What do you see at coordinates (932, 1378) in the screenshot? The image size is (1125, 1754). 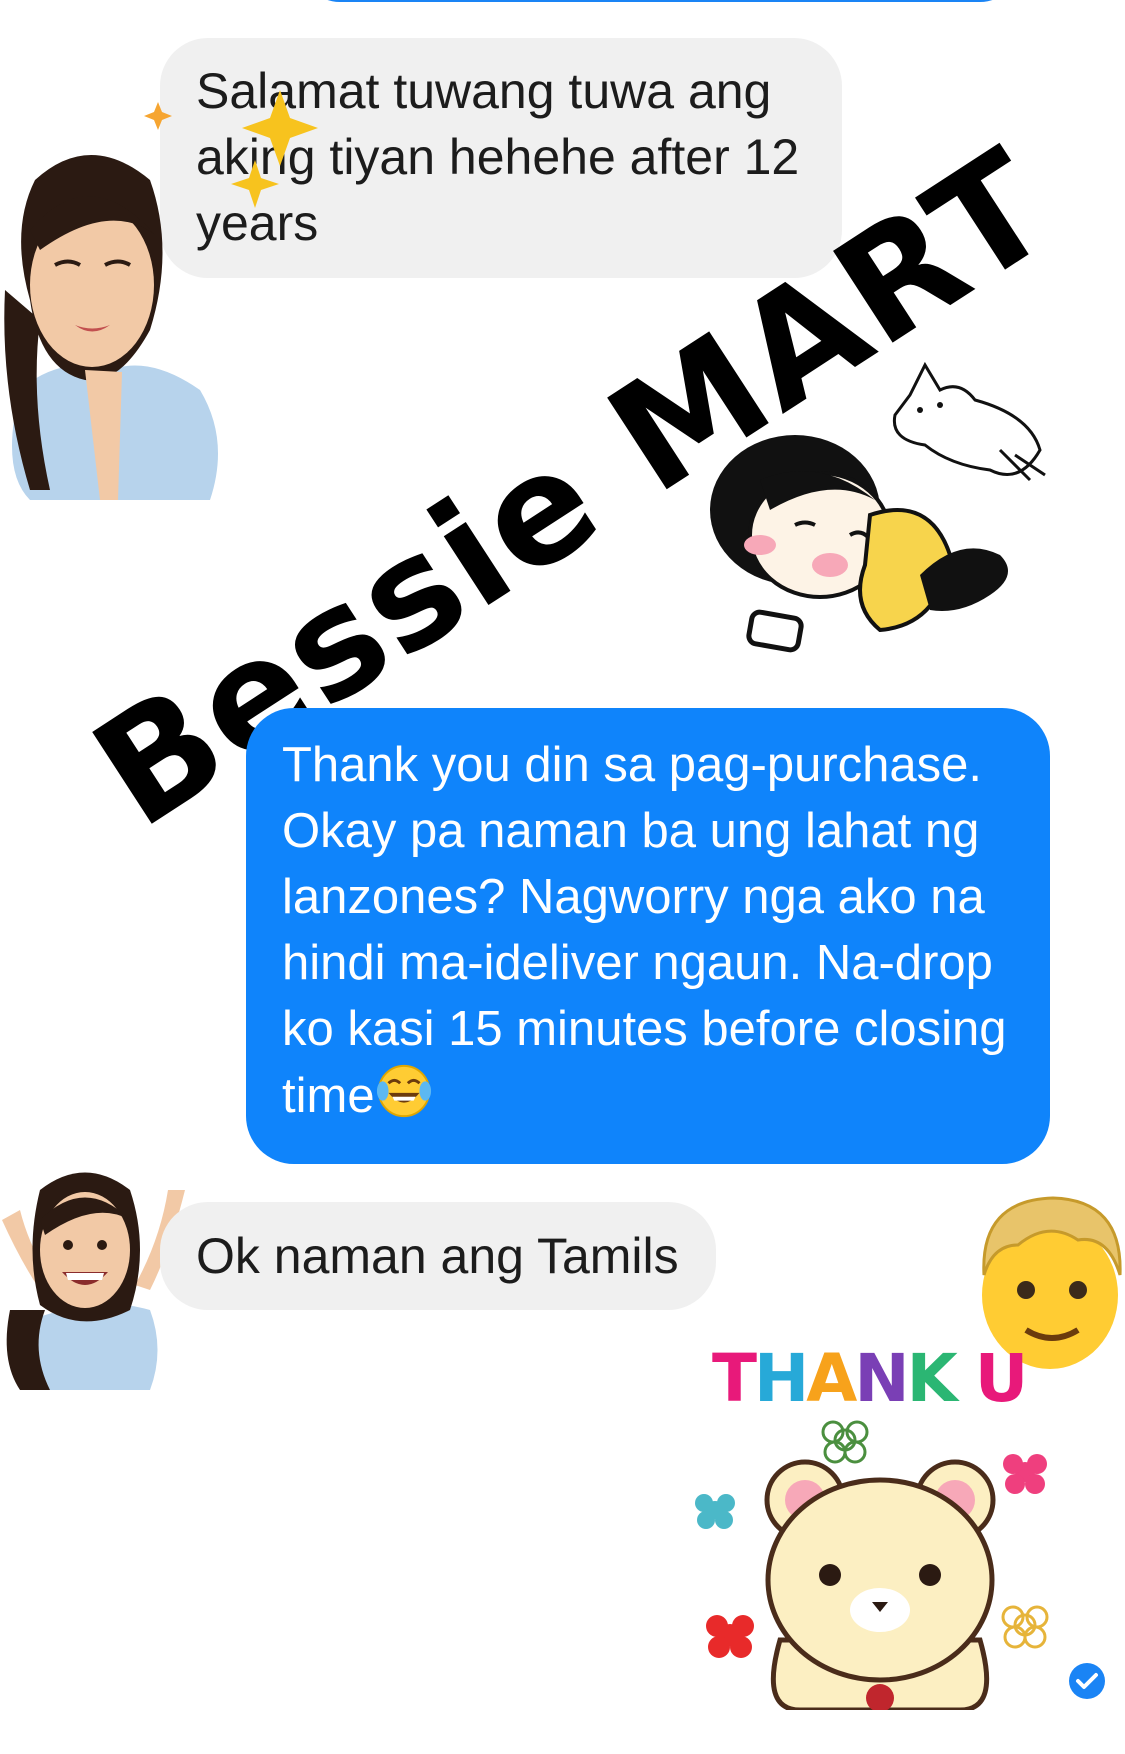 I see `sticker-letter-k: K` at bounding box center [932, 1378].